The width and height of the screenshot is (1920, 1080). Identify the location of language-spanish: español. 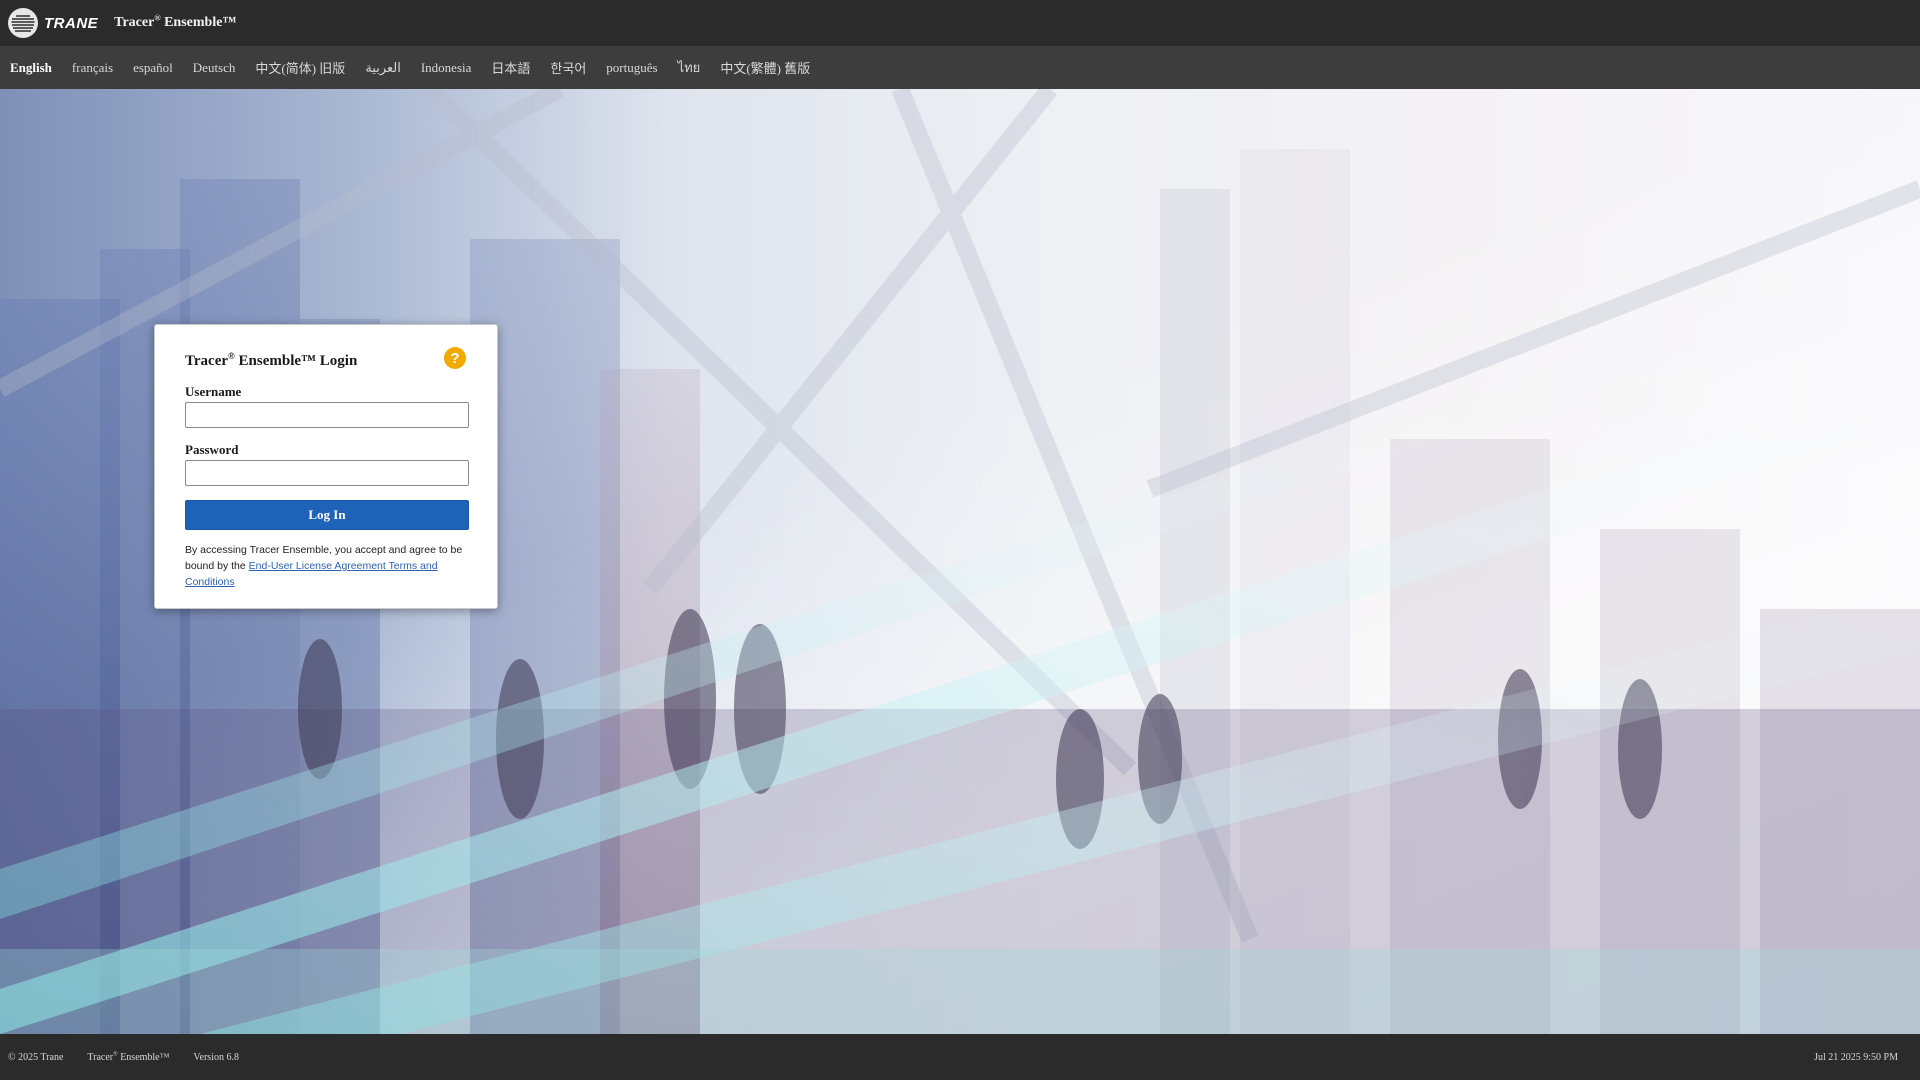
(153, 68).